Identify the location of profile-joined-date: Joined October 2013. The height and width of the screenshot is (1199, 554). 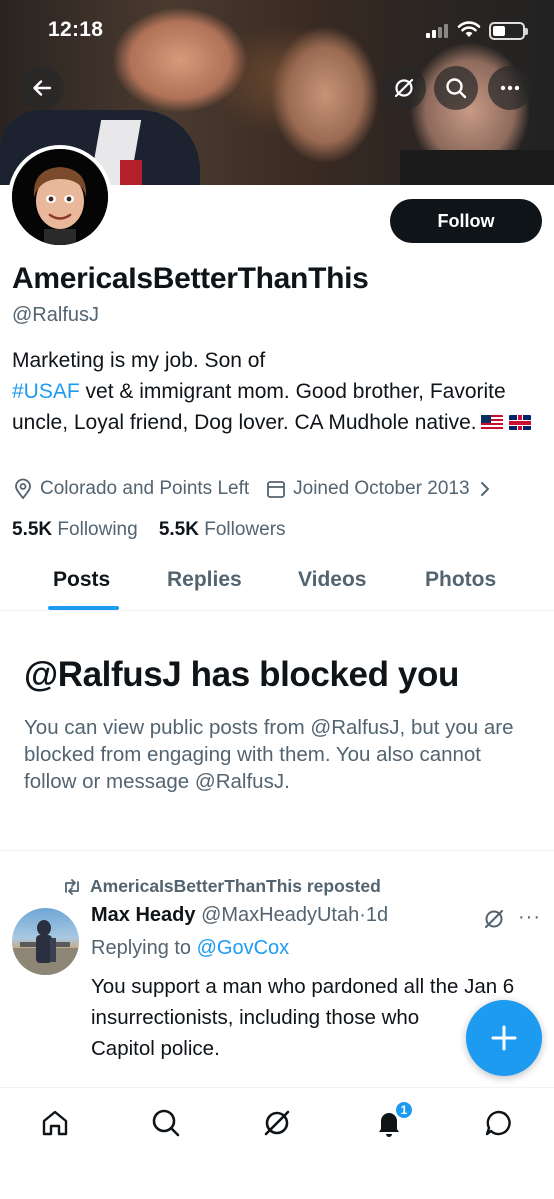
(381, 488).